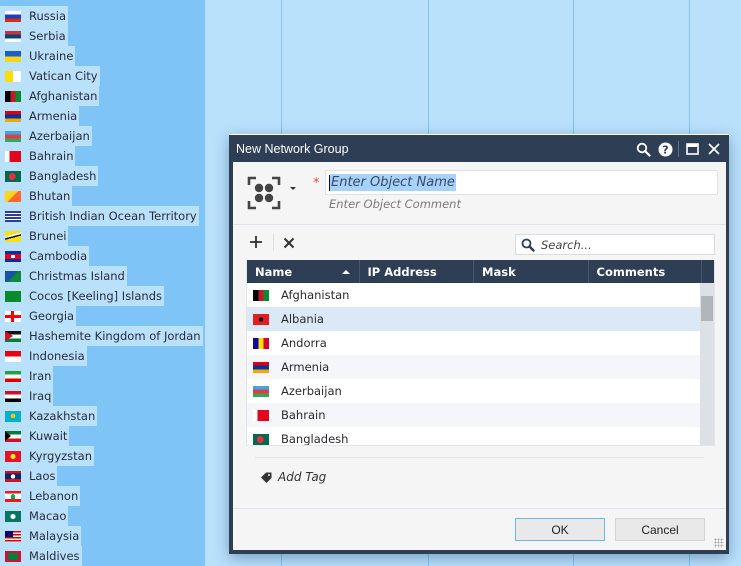  Describe the element at coordinates (13, 496) in the screenshot. I see `flag-lebanon-icon` at that location.